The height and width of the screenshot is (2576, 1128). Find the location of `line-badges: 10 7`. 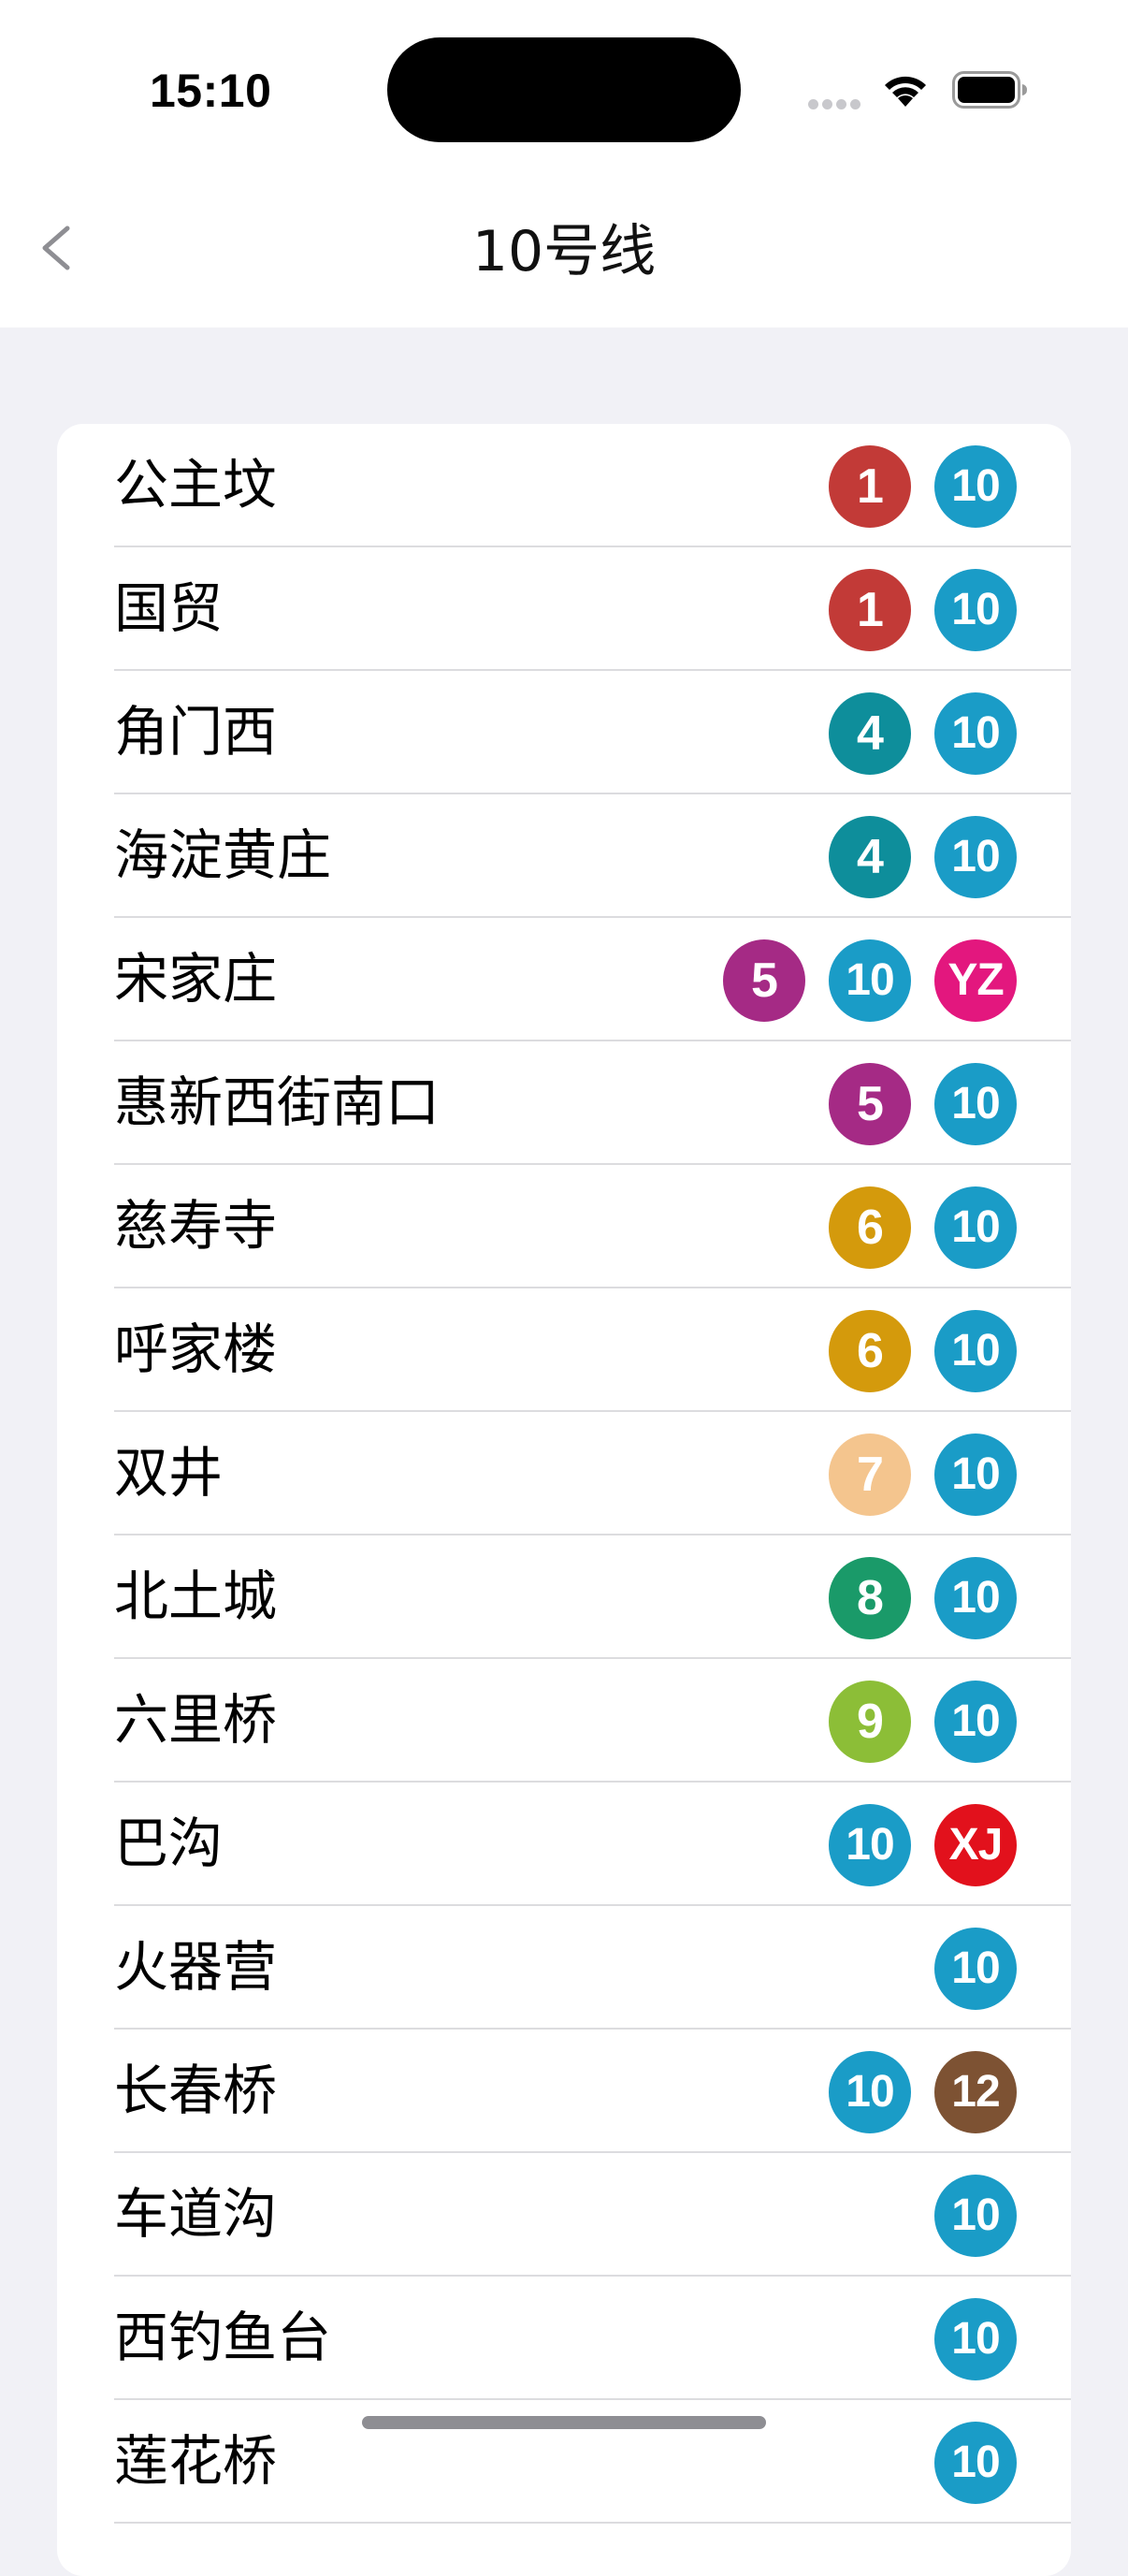

line-badges: 10 7 is located at coordinates (923, 1475).